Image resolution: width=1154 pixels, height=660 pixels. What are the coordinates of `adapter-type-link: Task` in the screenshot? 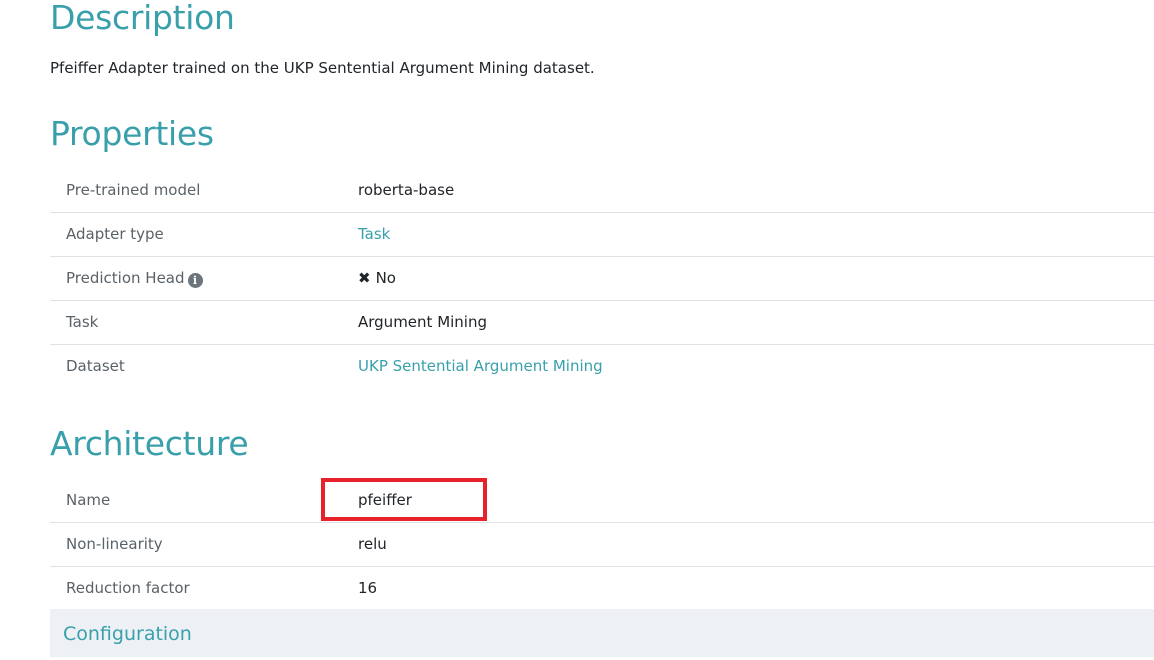 It's located at (374, 234).